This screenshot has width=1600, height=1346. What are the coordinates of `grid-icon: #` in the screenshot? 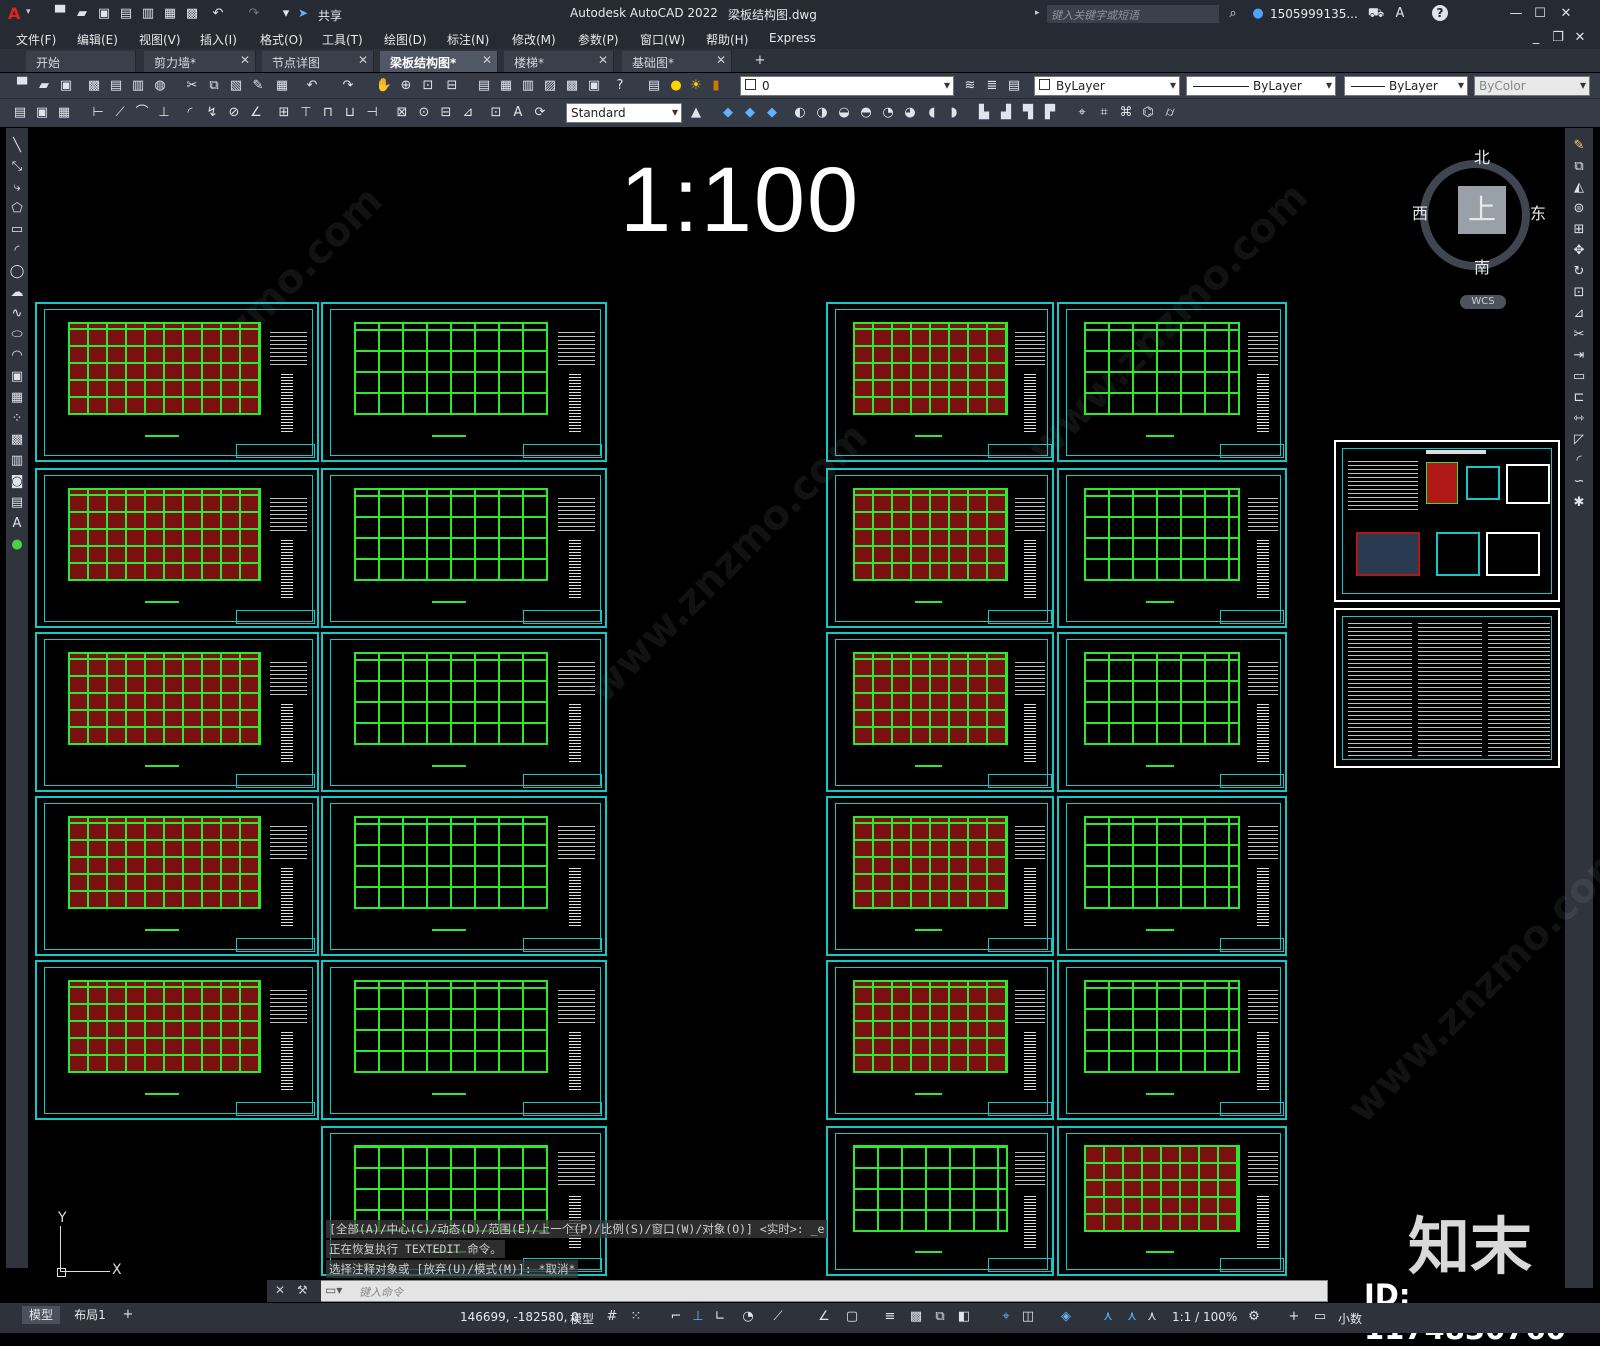 It's located at (612, 1317).